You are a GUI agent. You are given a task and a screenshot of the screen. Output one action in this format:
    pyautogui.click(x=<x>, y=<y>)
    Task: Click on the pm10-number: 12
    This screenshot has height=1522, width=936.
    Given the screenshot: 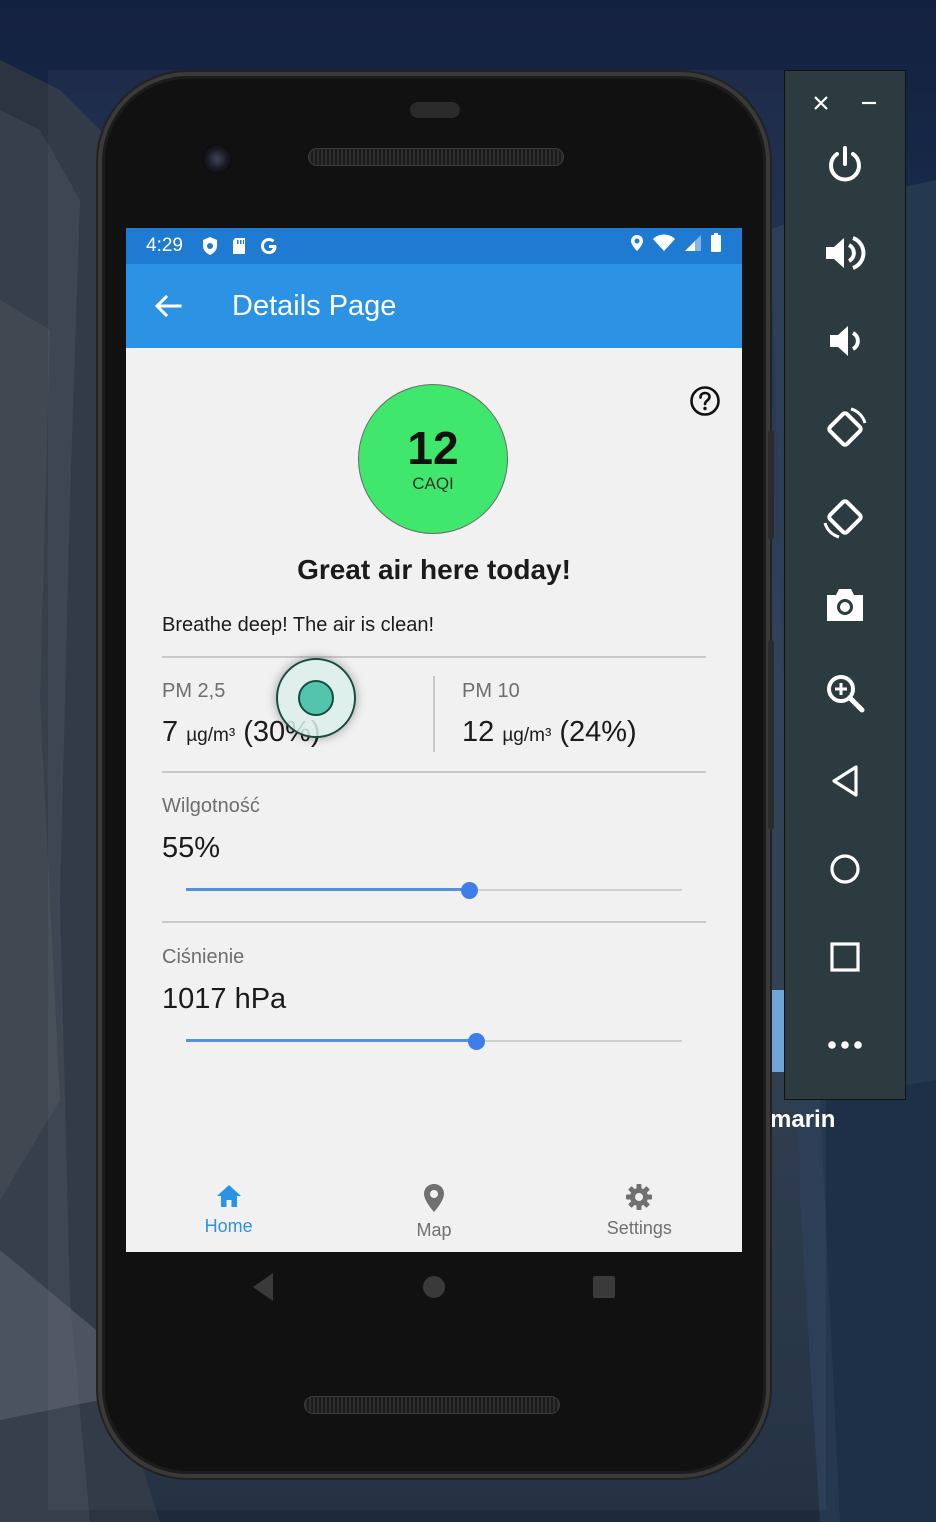 What is the action you would take?
    pyautogui.click(x=478, y=732)
    